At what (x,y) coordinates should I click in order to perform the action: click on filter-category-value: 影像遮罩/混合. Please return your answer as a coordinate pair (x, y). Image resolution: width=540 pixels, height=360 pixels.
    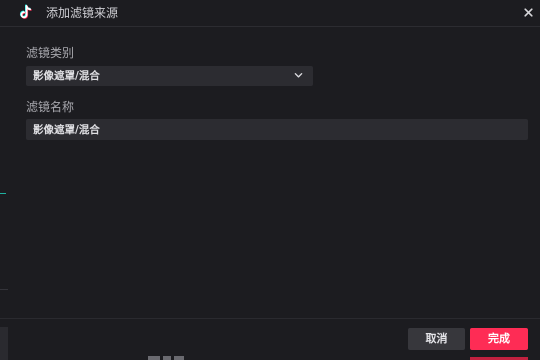
    Looking at the image, I should click on (66, 76).